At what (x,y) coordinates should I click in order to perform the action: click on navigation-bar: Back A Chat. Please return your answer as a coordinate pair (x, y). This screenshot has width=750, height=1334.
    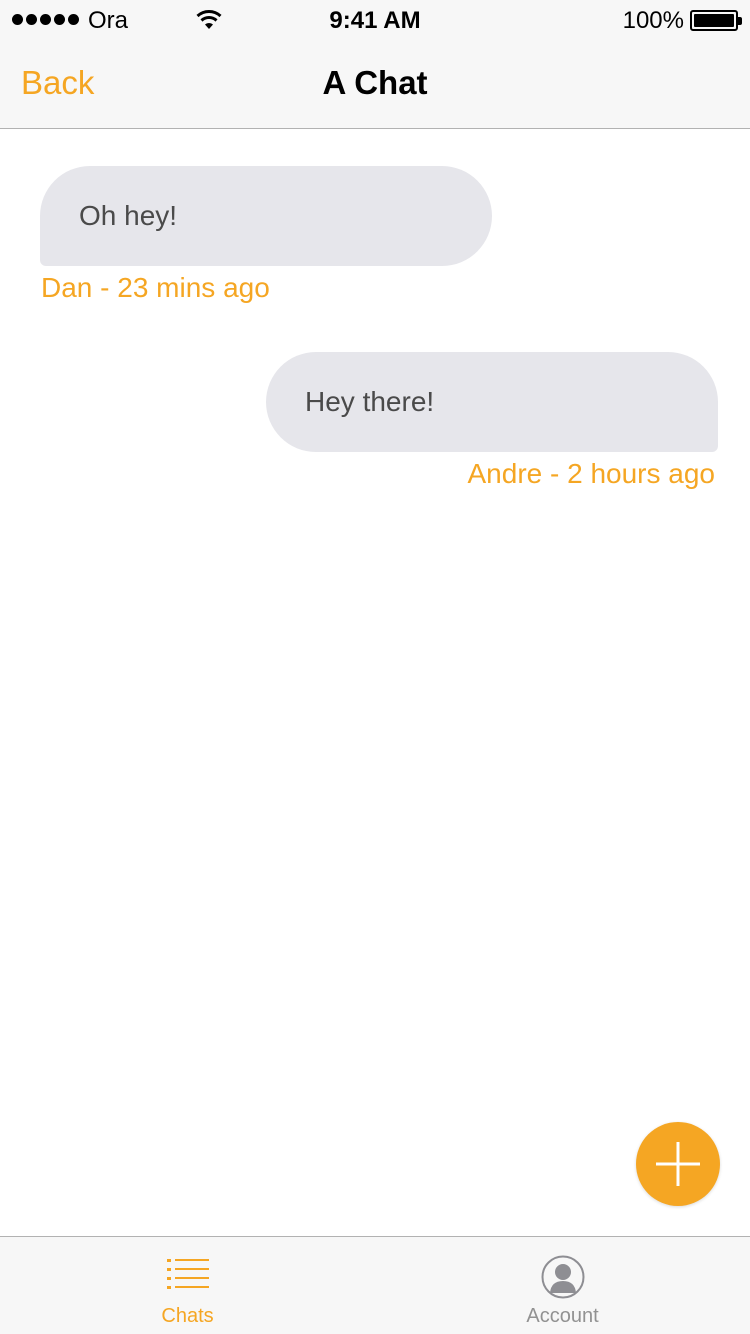
    Looking at the image, I should click on (375, 84).